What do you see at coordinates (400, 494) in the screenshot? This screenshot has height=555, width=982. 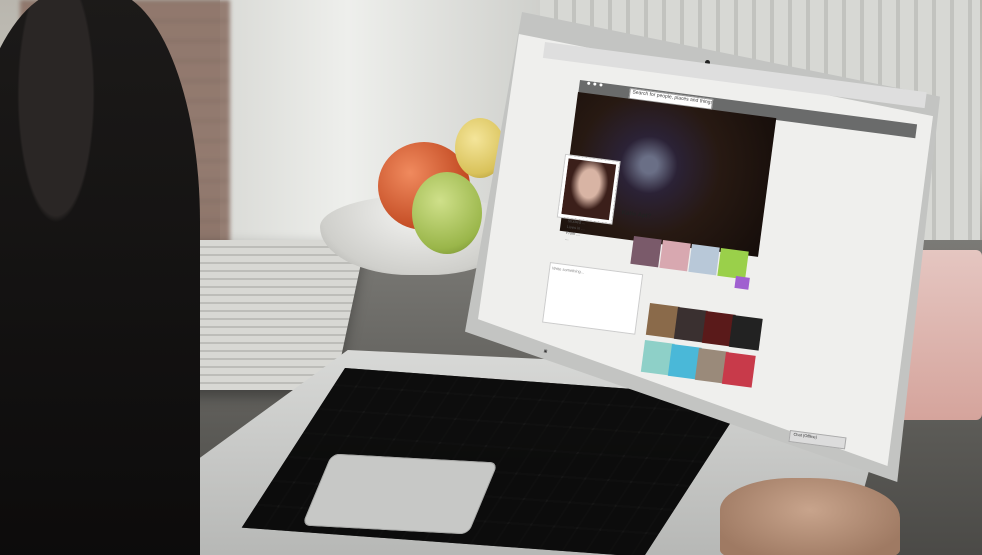 I see `laptop-trackpad` at bounding box center [400, 494].